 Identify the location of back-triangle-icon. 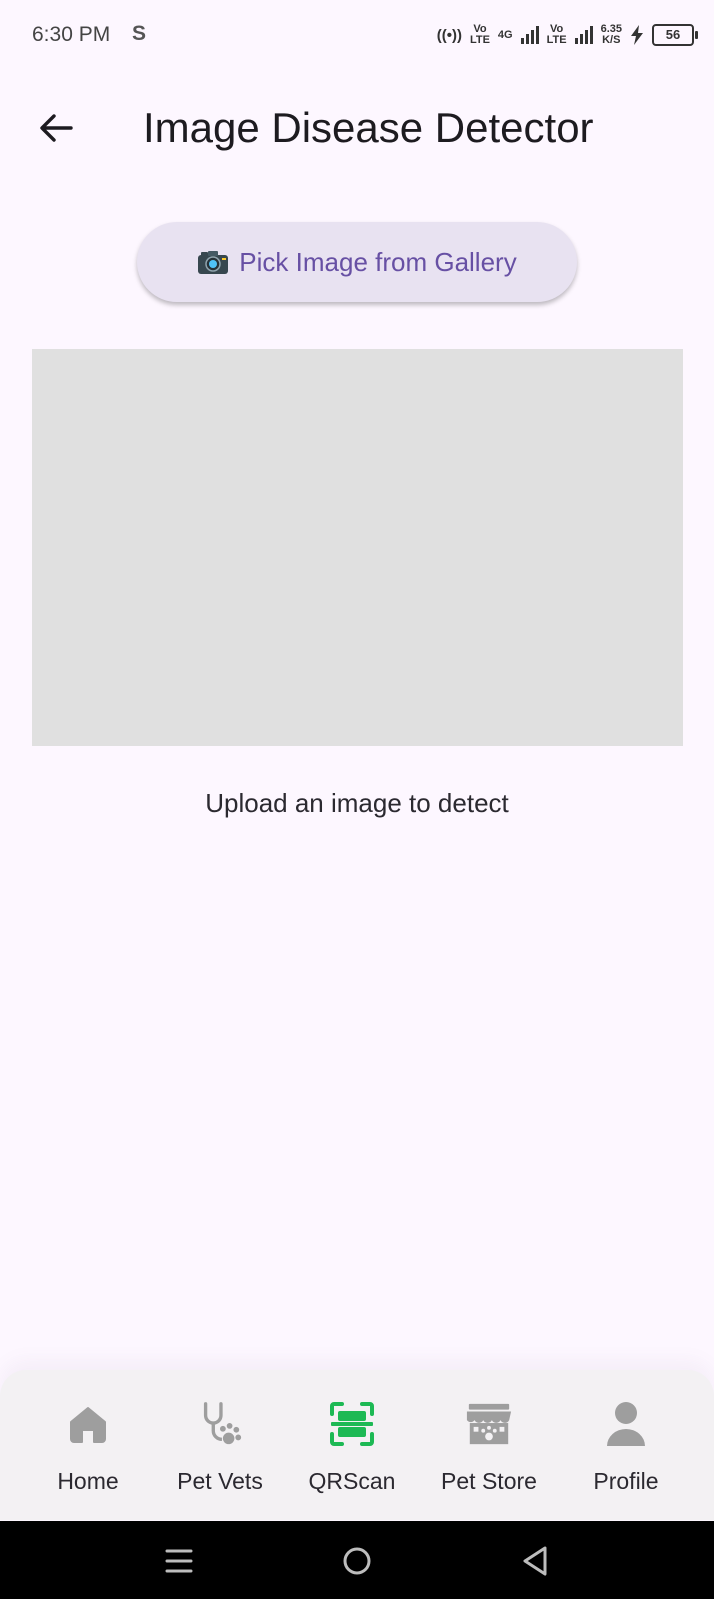
(535, 1561).